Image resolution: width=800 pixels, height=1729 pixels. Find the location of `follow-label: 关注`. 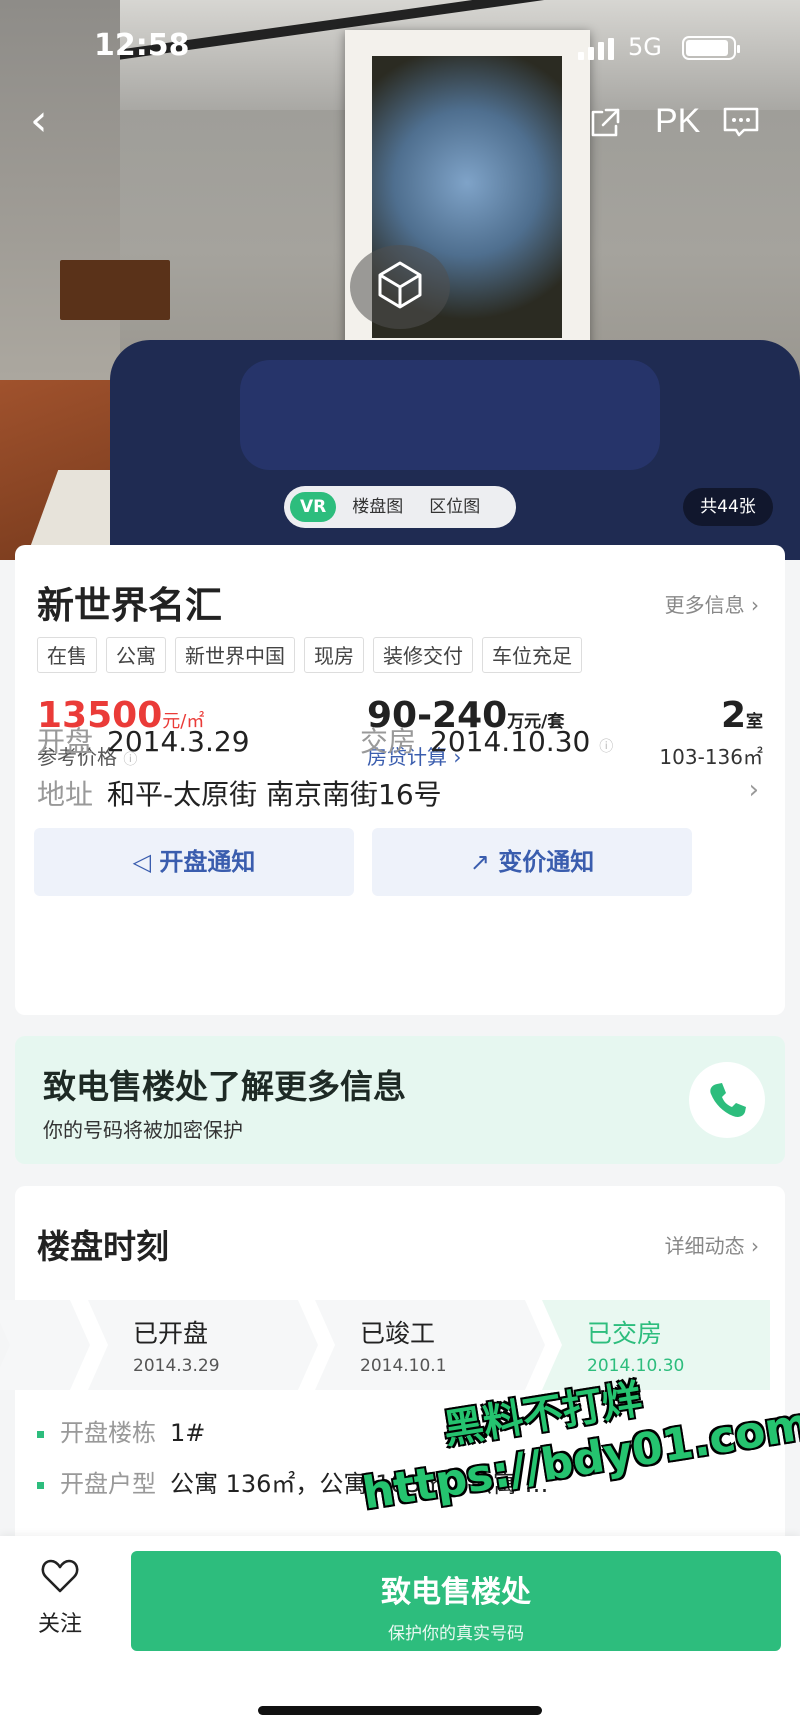

follow-label: 关注 is located at coordinates (59, 1624).